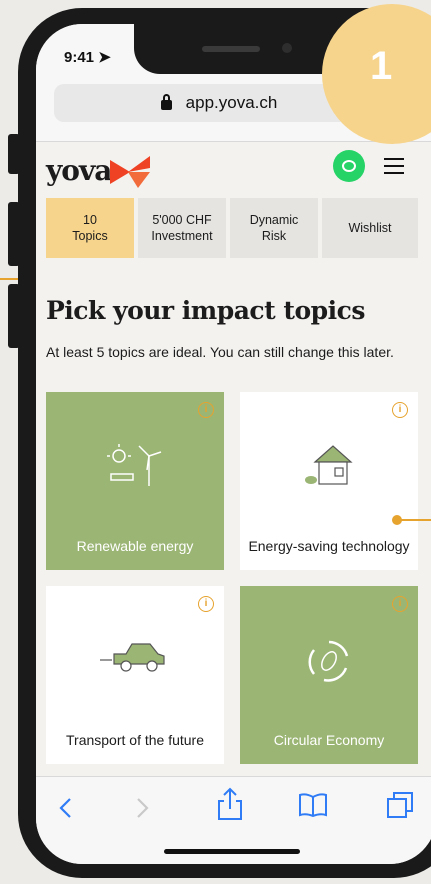  I want to click on topic-label: Energy-saving technology, so click(329, 546).